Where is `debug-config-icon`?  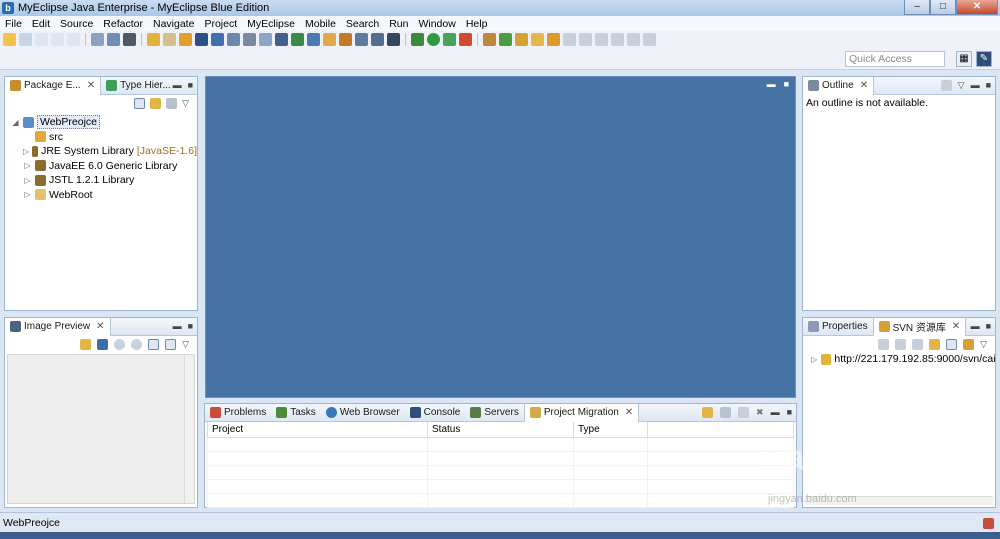
debug-config-icon is located at coordinates (249, 39).